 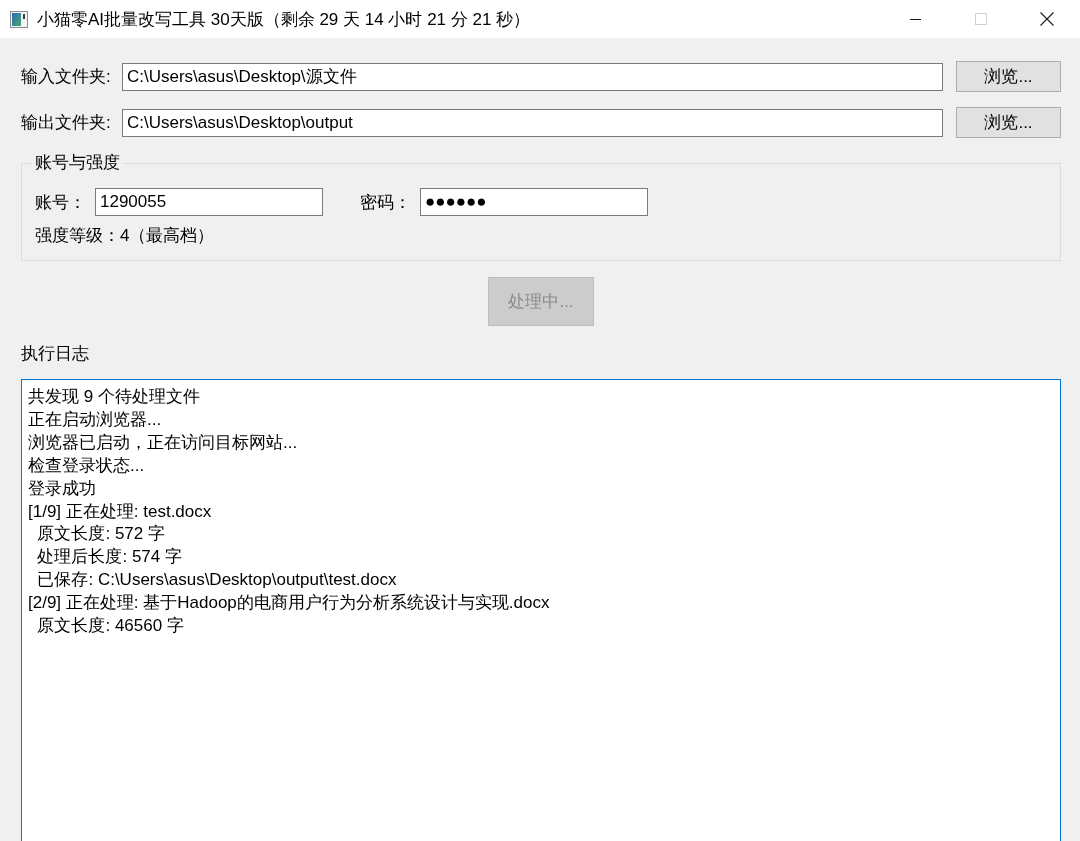 I want to click on strength-level-text: 强度等级：4（最高档）, so click(x=125, y=236).